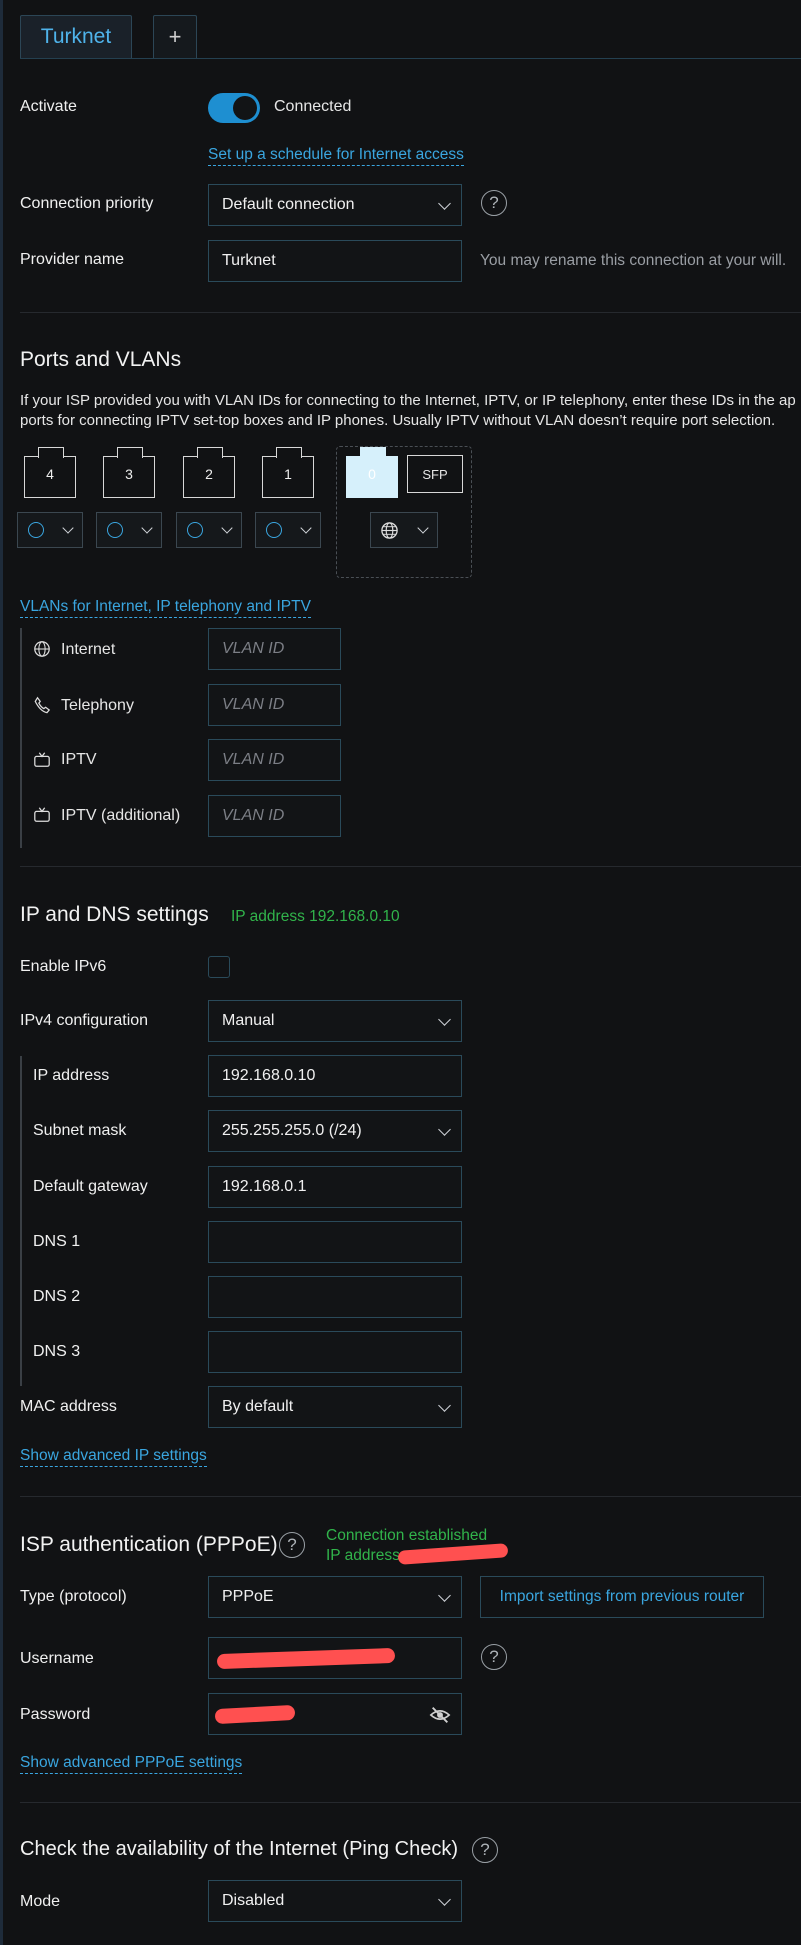 The width and height of the screenshot is (801, 1945). What do you see at coordinates (73, 1596) in the screenshot?
I see `type-label: Type (protocol)` at bounding box center [73, 1596].